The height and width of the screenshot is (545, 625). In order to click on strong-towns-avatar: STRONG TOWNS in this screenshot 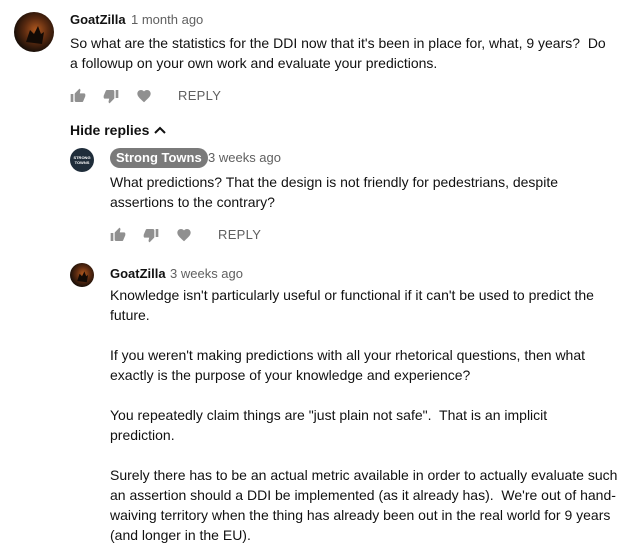, I will do `click(82, 160)`.